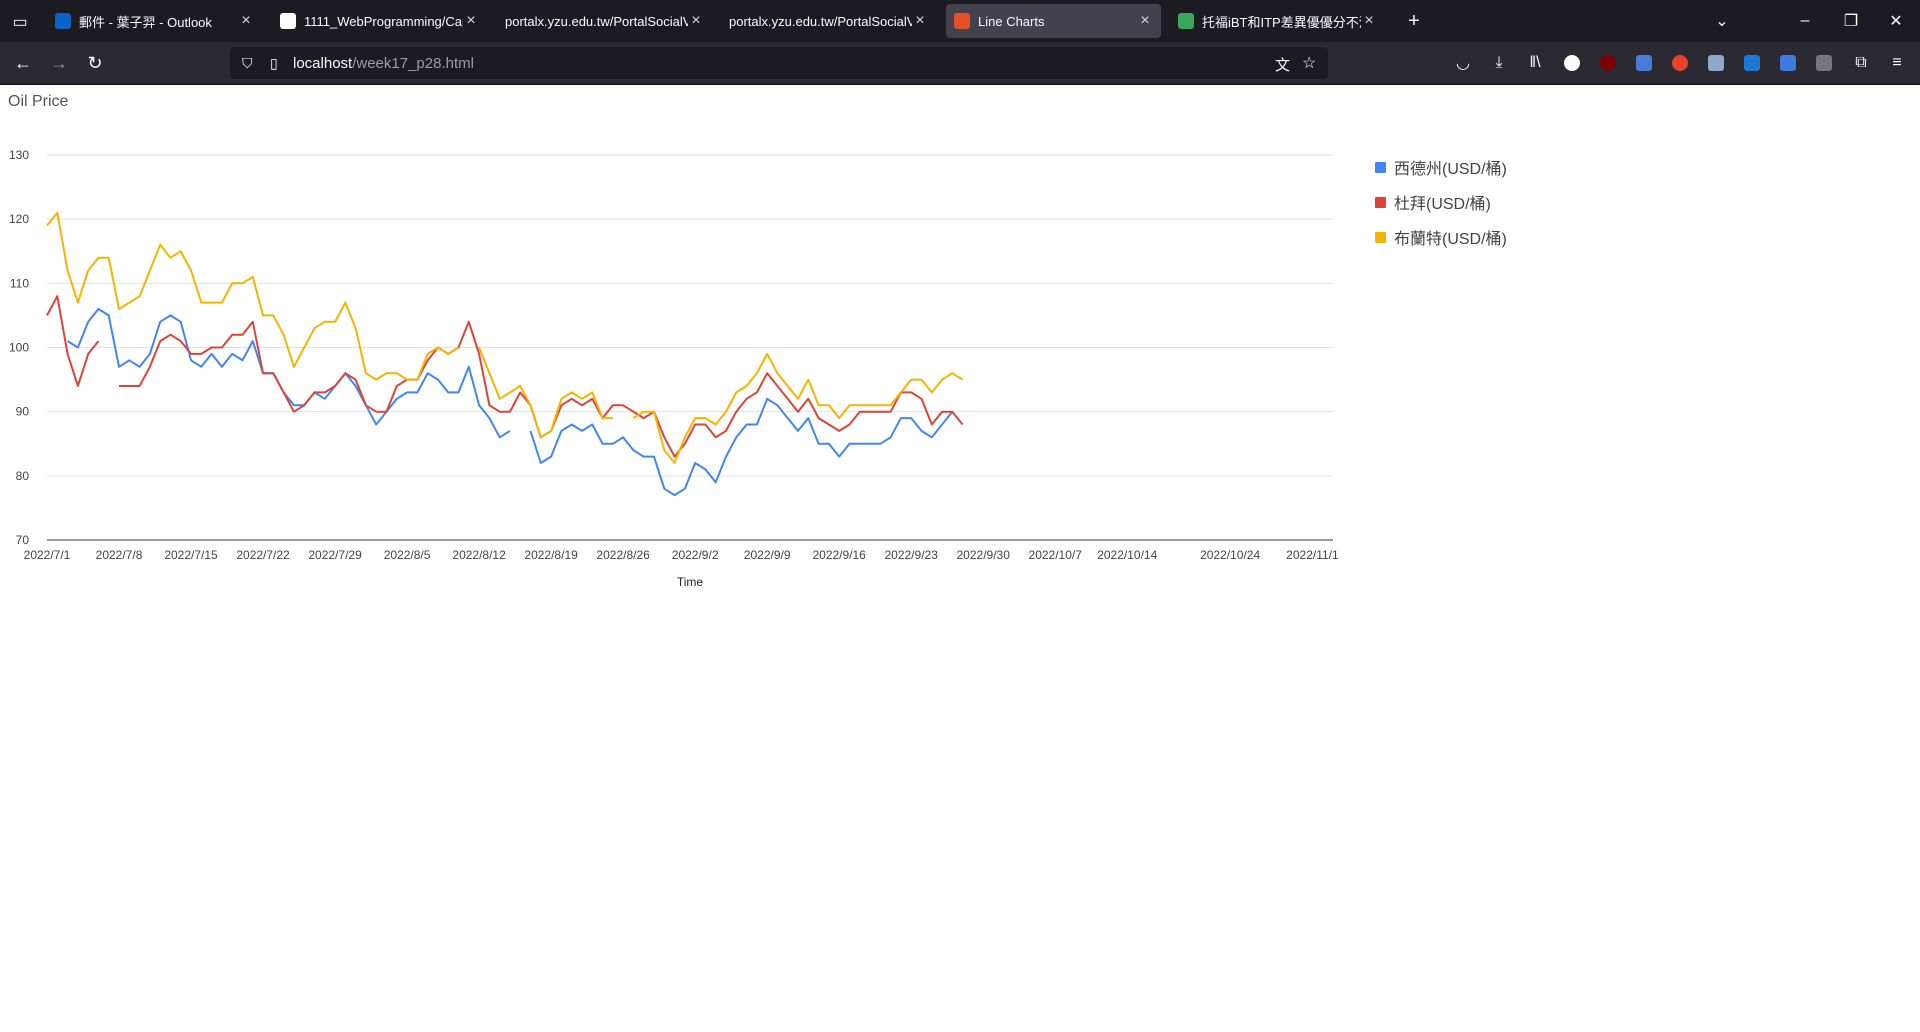 The width and height of the screenshot is (1920, 1032). What do you see at coordinates (1011, 21) in the screenshot?
I see `tab-title: Line Charts` at bounding box center [1011, 21].